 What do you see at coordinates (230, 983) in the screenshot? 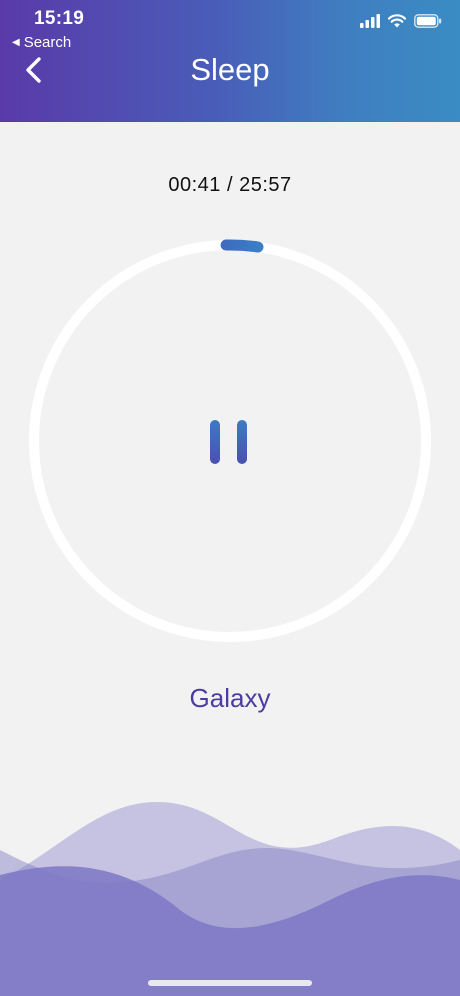
I see `home-indicator` at bounding box center [230, 983].